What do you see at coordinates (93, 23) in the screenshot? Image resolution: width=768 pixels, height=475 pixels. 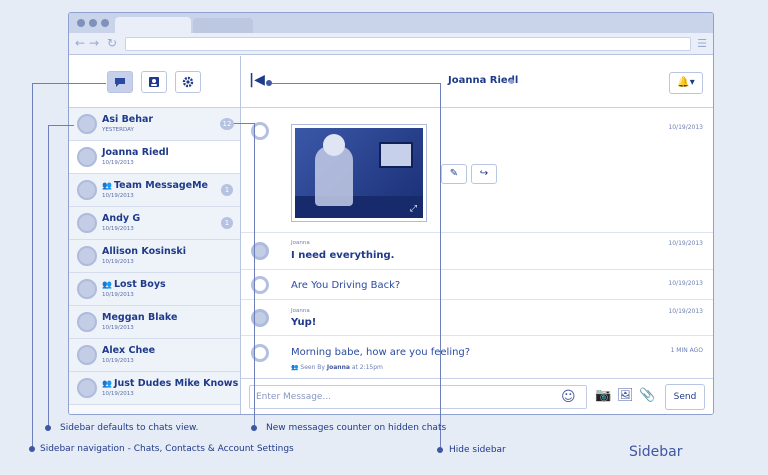 I see `window-minimize-dot` at bounding box center [93, 23].